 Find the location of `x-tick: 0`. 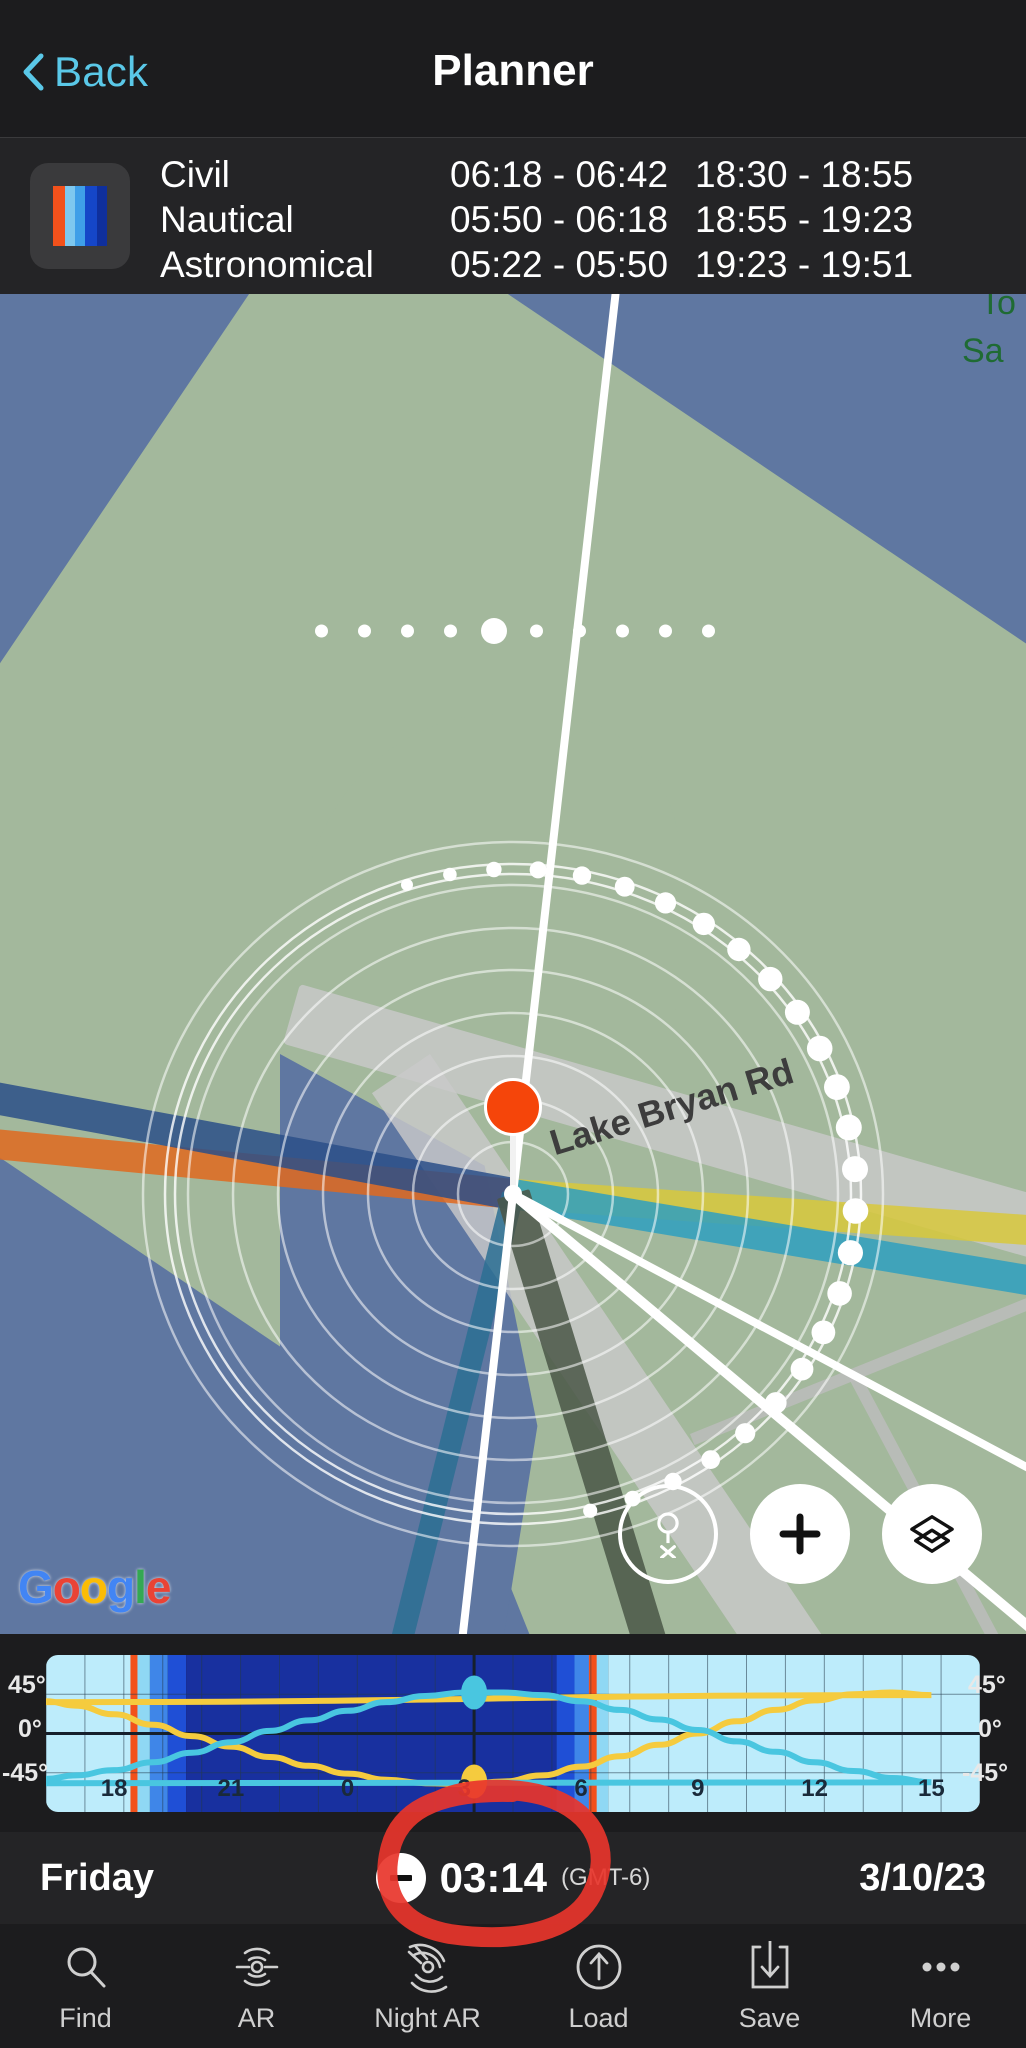

x-tick: 0 is located at coordinates (347, 1788).